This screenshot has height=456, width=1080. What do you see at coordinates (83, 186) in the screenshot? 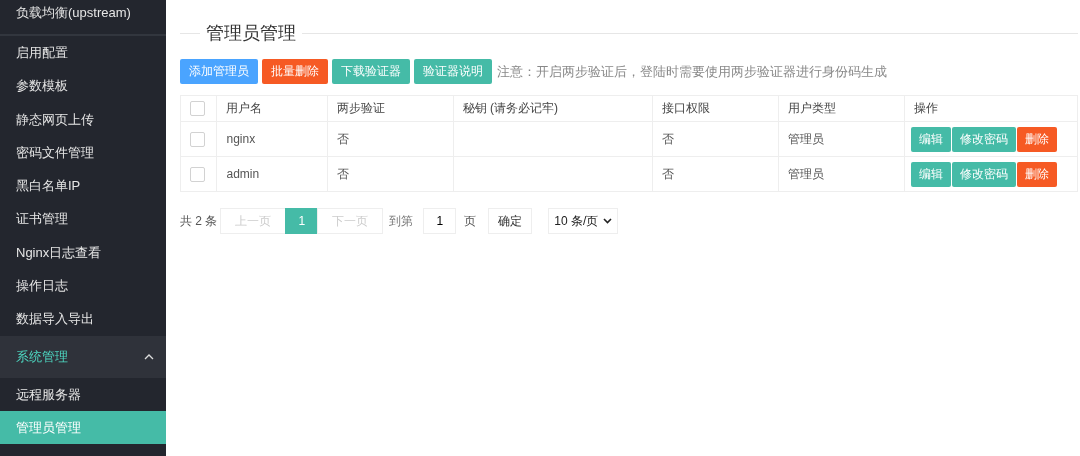
I see `sidebar-item: 黑白名单IP` at bounding box center [83, 186].